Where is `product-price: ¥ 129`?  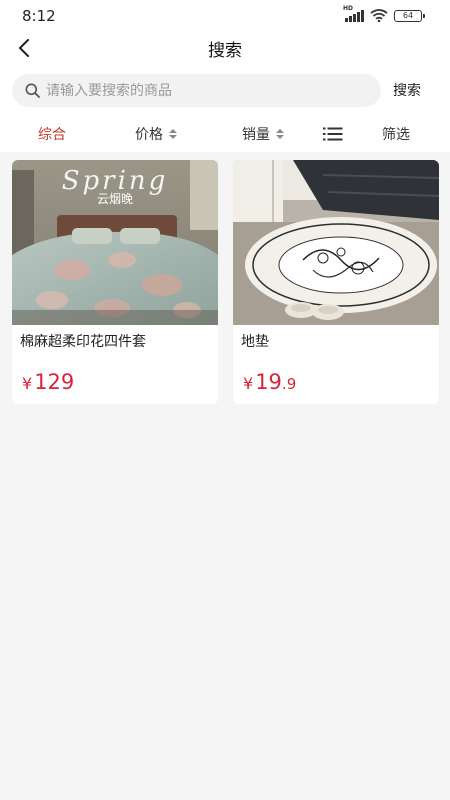 product-price: ¥ 129 is located at coordinates (48, 382).